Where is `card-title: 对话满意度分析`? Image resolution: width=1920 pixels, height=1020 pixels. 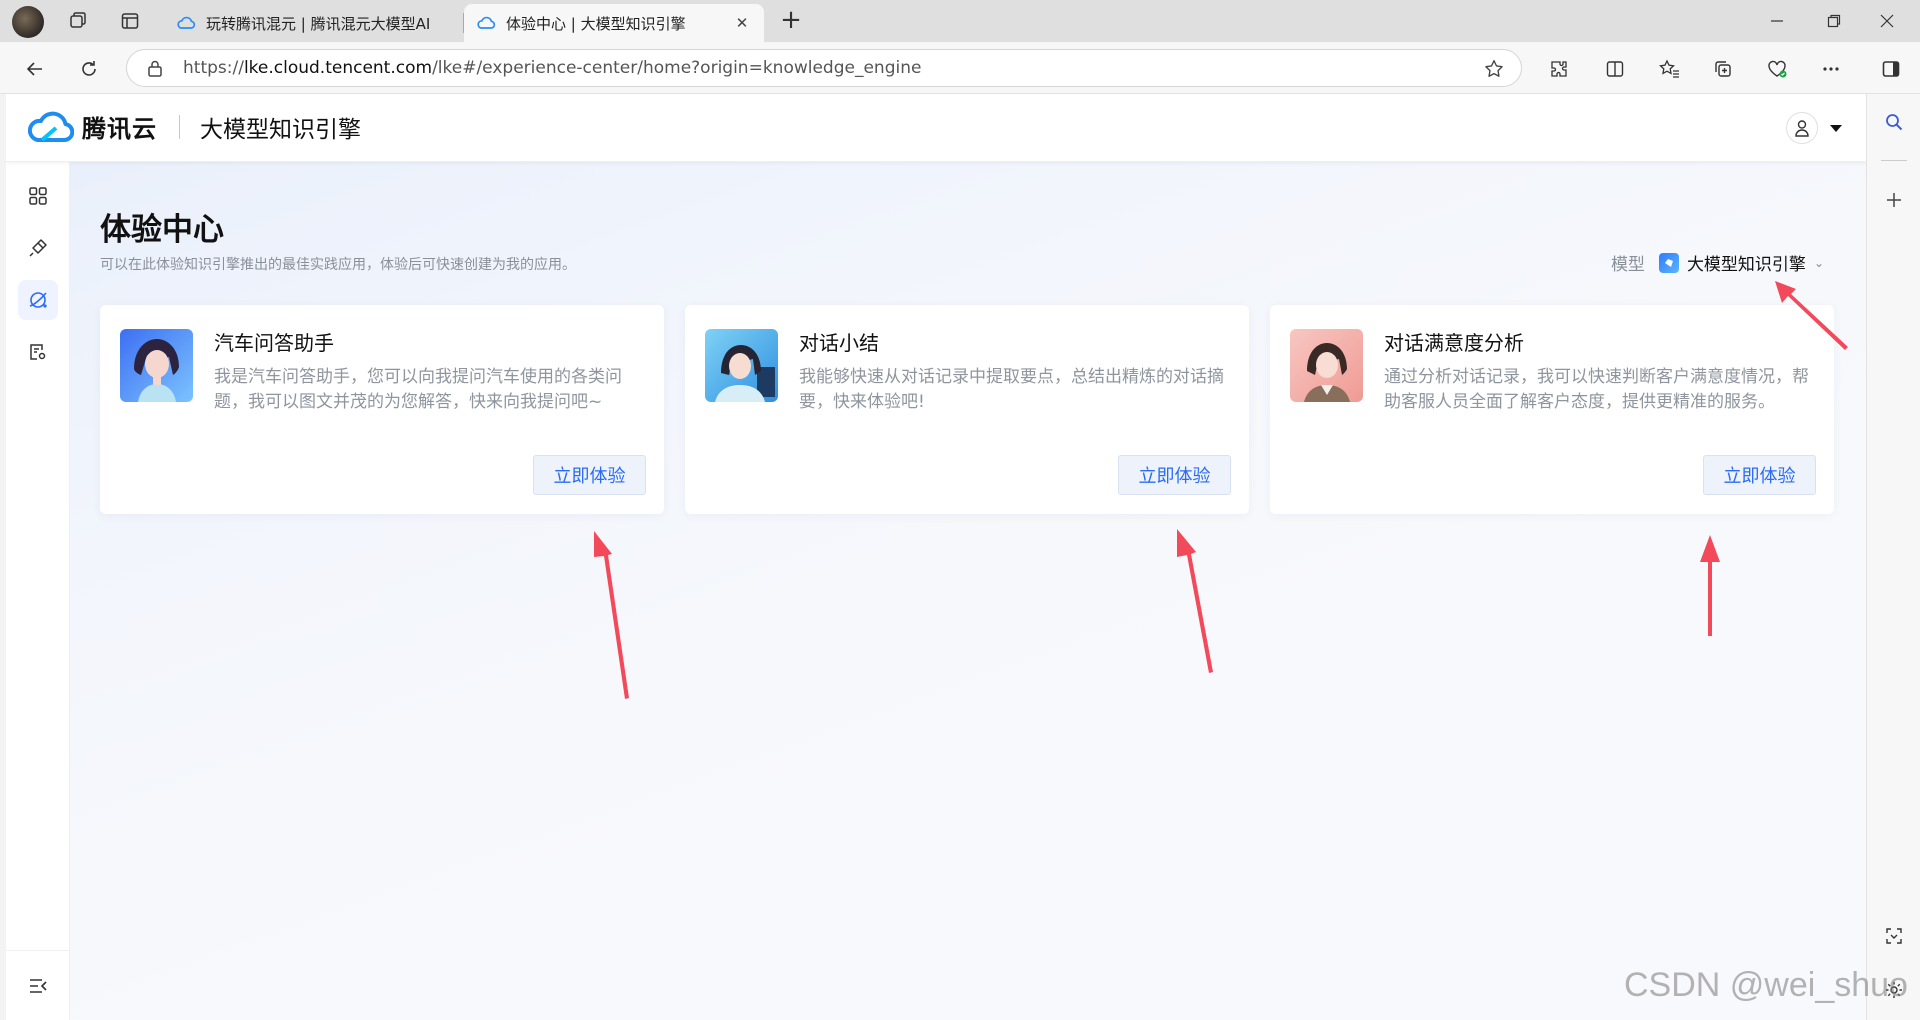
card-title: 对话满意度分析 is located at coordinates (1454, 343).